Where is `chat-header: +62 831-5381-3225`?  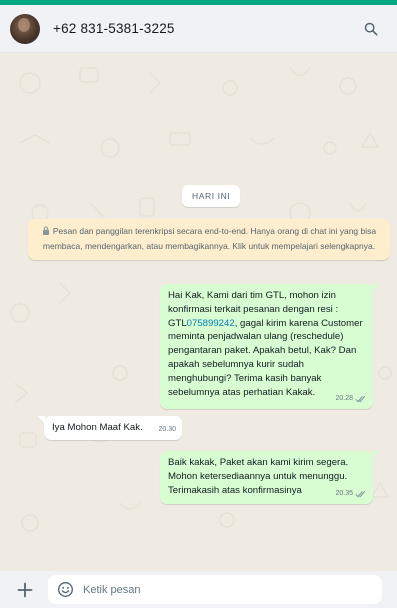
chat-header: +62 831-5381-3225 is located at coordinates (198, 29).